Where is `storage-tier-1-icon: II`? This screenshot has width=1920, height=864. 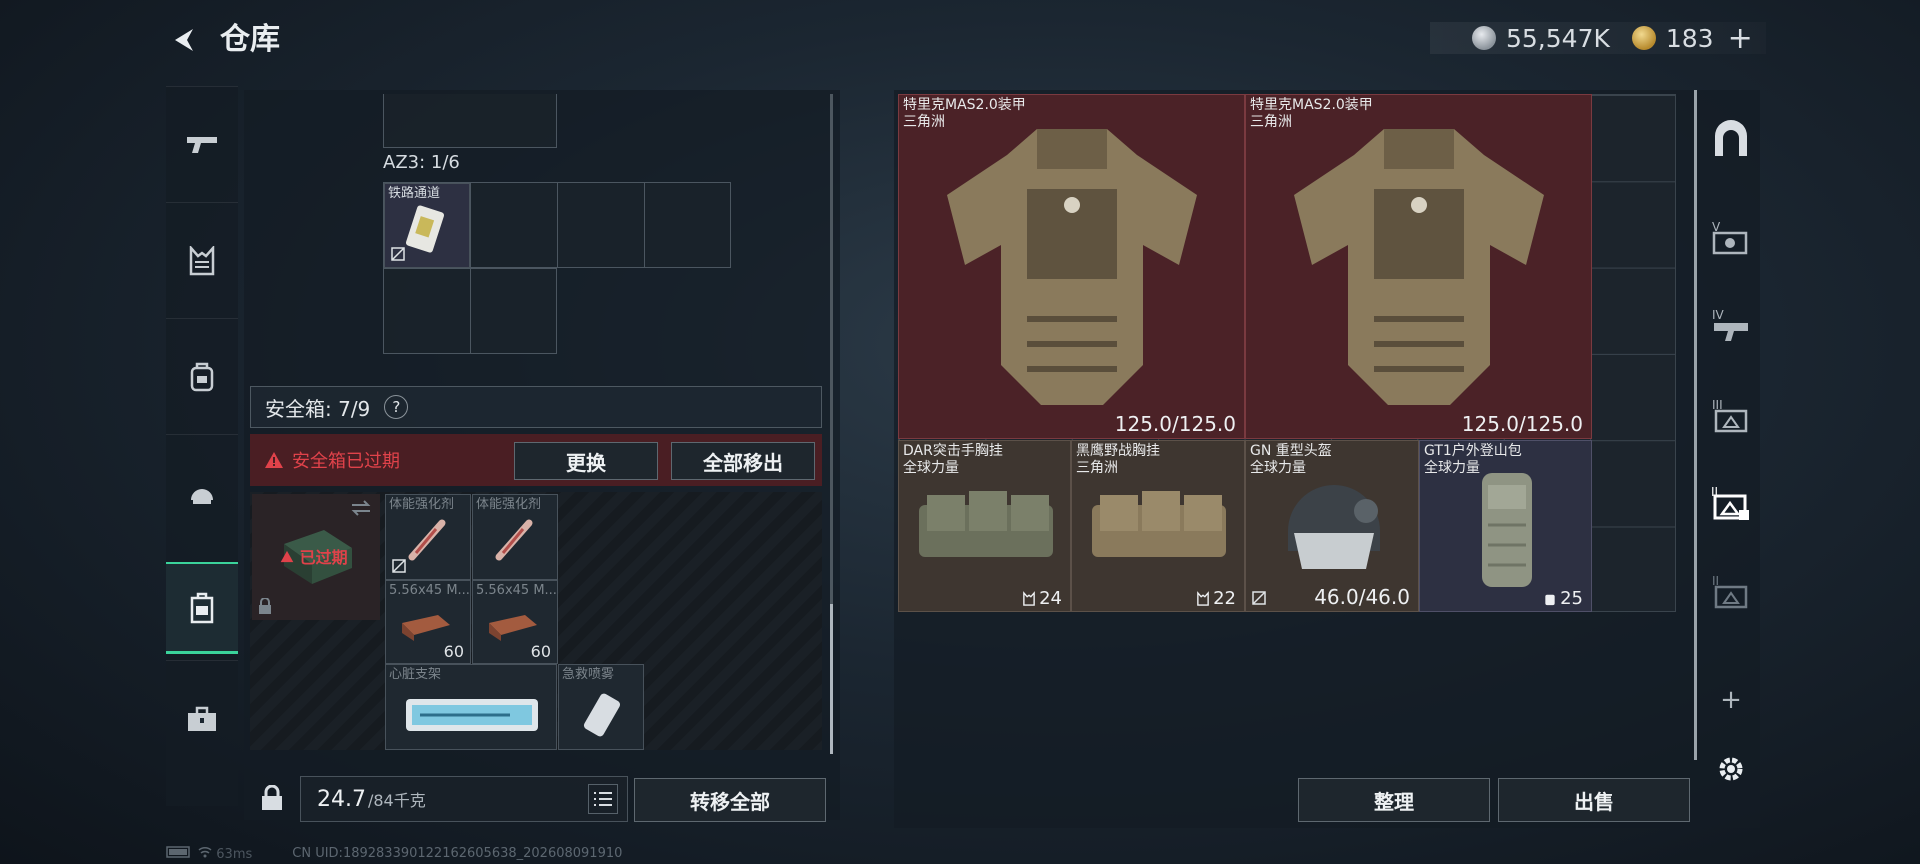
storage-tier-1-icon: II is located at coordinates (1730, 591).